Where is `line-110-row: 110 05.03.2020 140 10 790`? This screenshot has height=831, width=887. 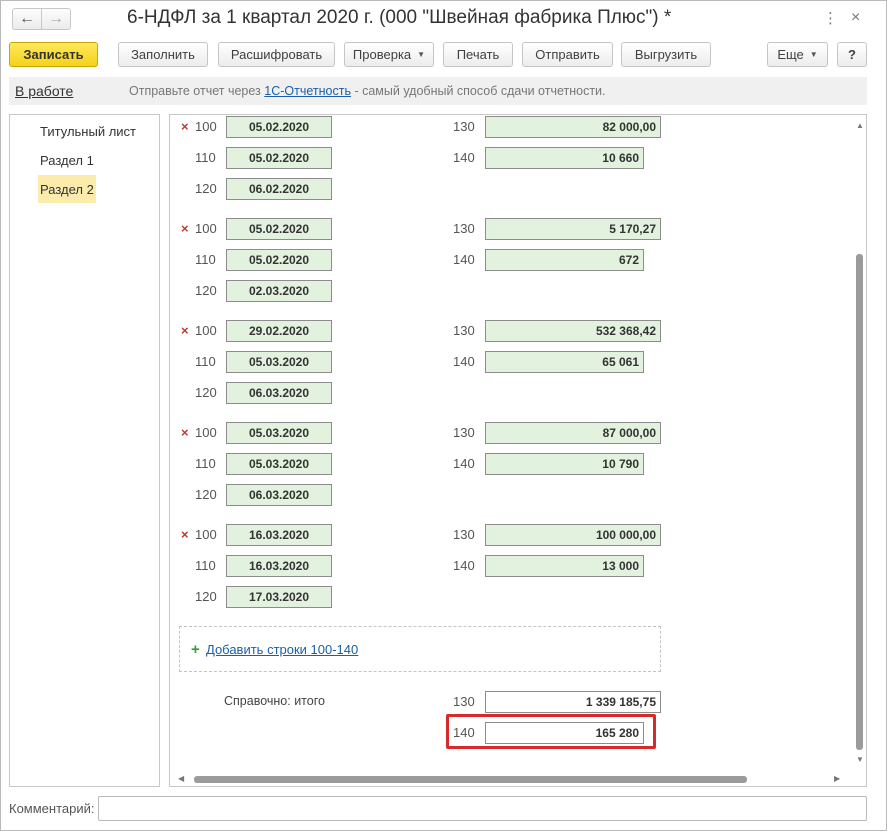
line-110-row: 110 05.03.2020 140 10 790 is located at coordinates (510, 464).